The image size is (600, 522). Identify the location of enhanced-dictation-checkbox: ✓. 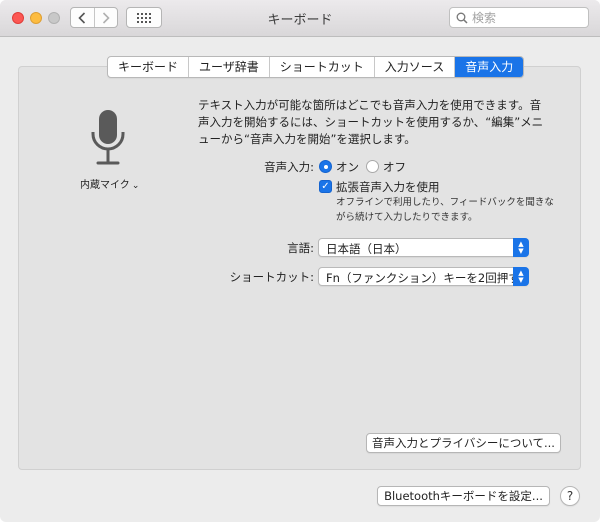
(325, 186).